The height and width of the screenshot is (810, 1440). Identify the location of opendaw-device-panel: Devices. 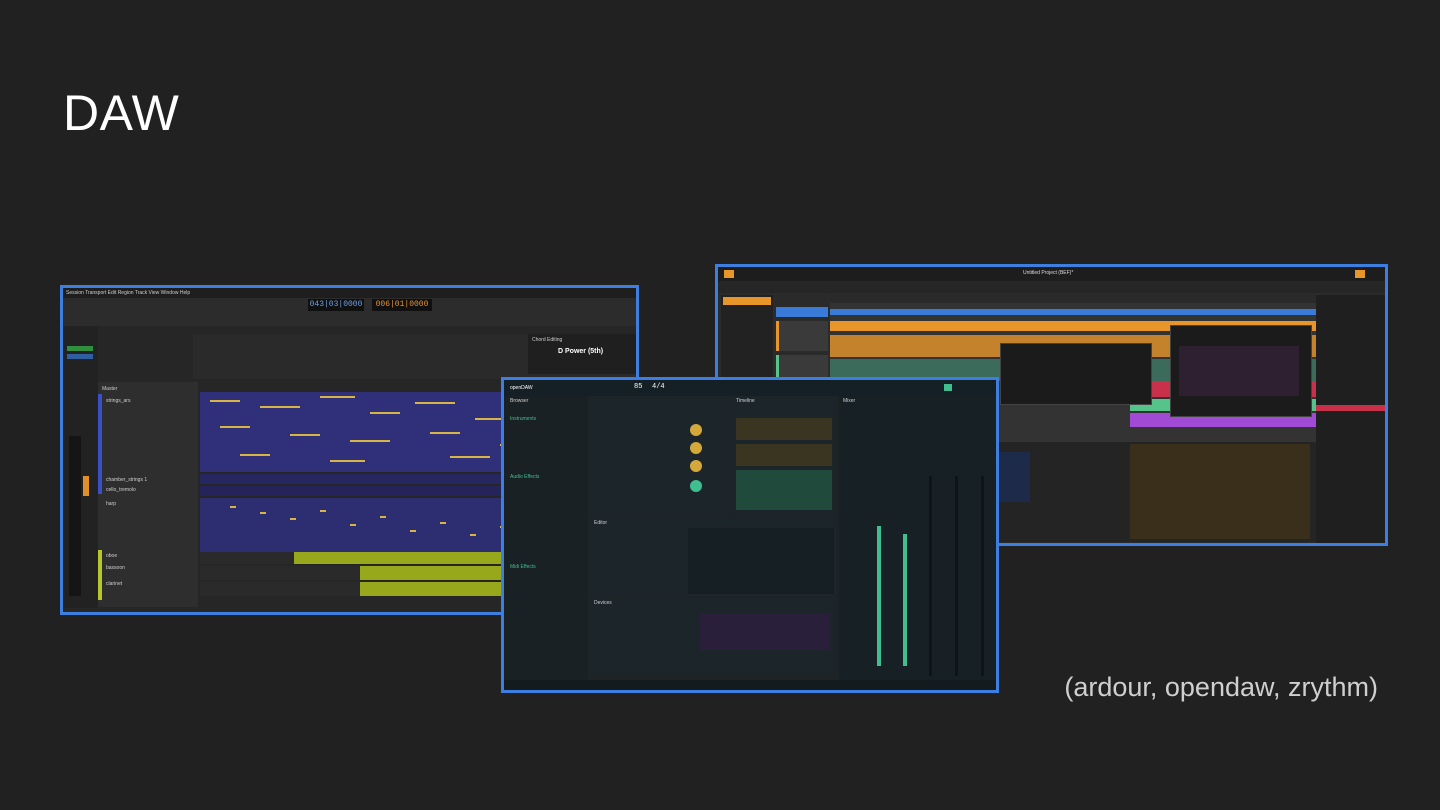
(713, 635).